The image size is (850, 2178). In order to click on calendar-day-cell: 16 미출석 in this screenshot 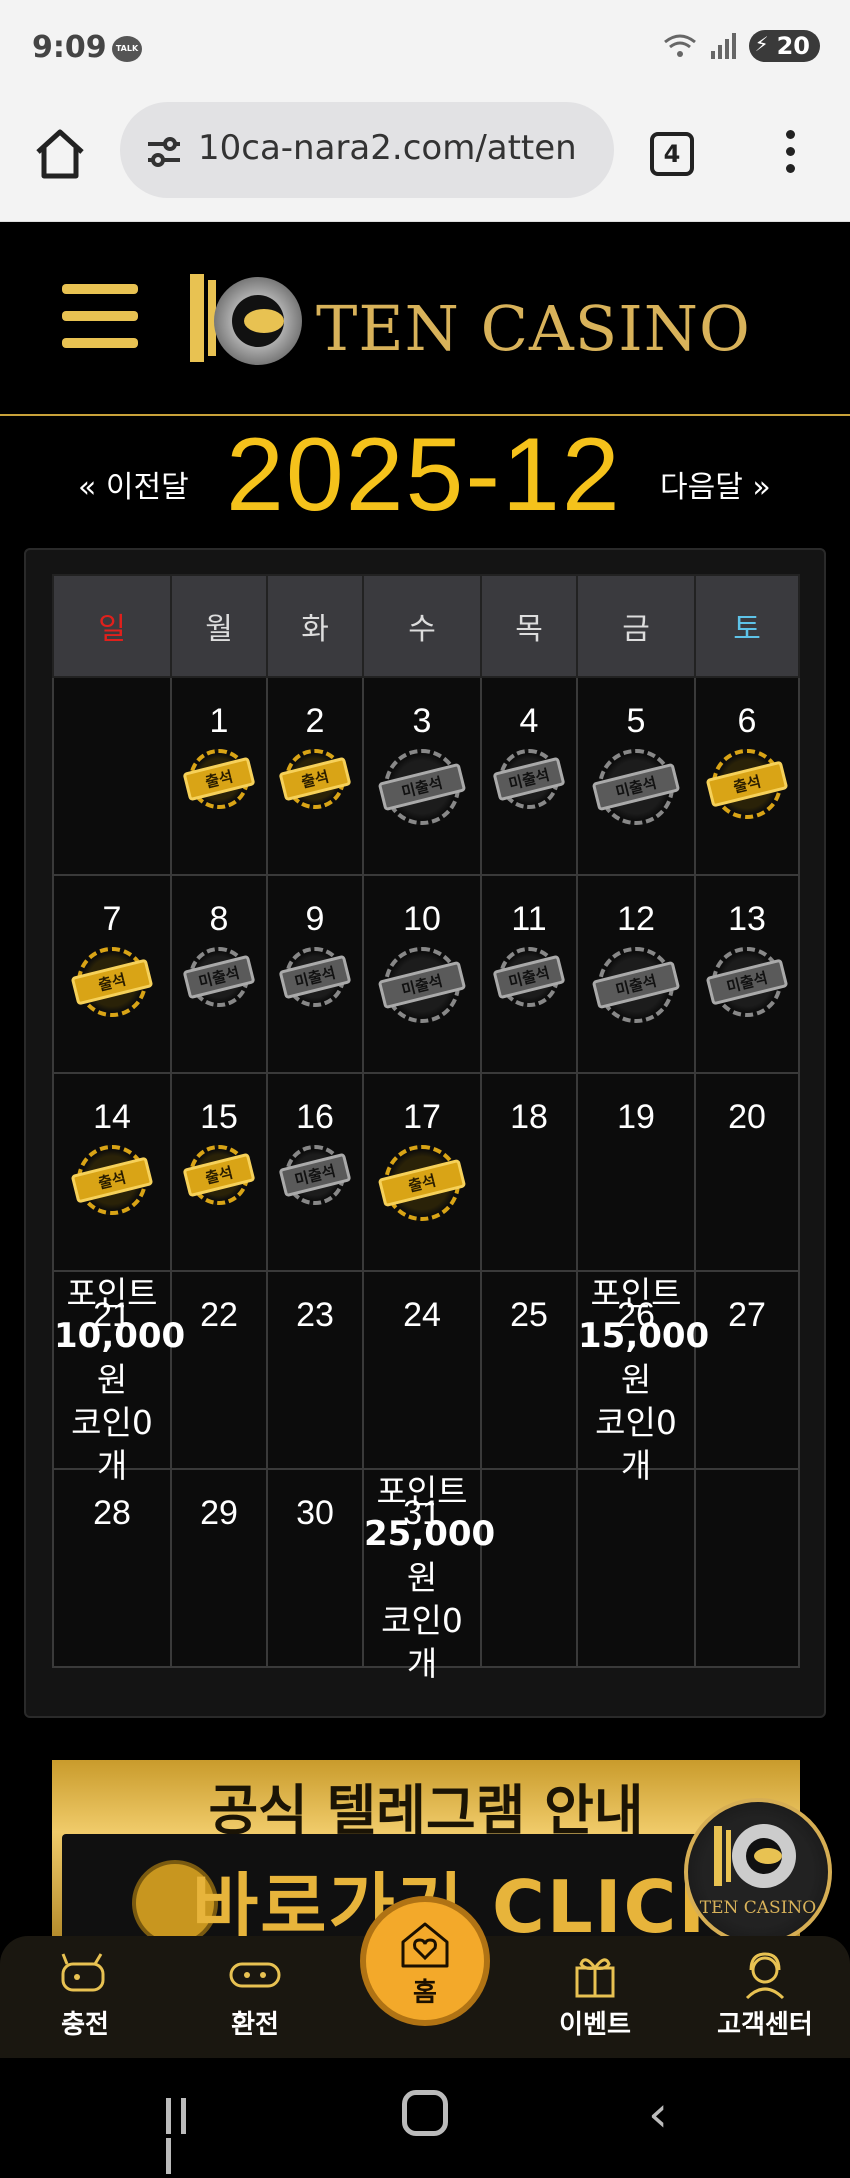, I will do `click(315, 1172)`.